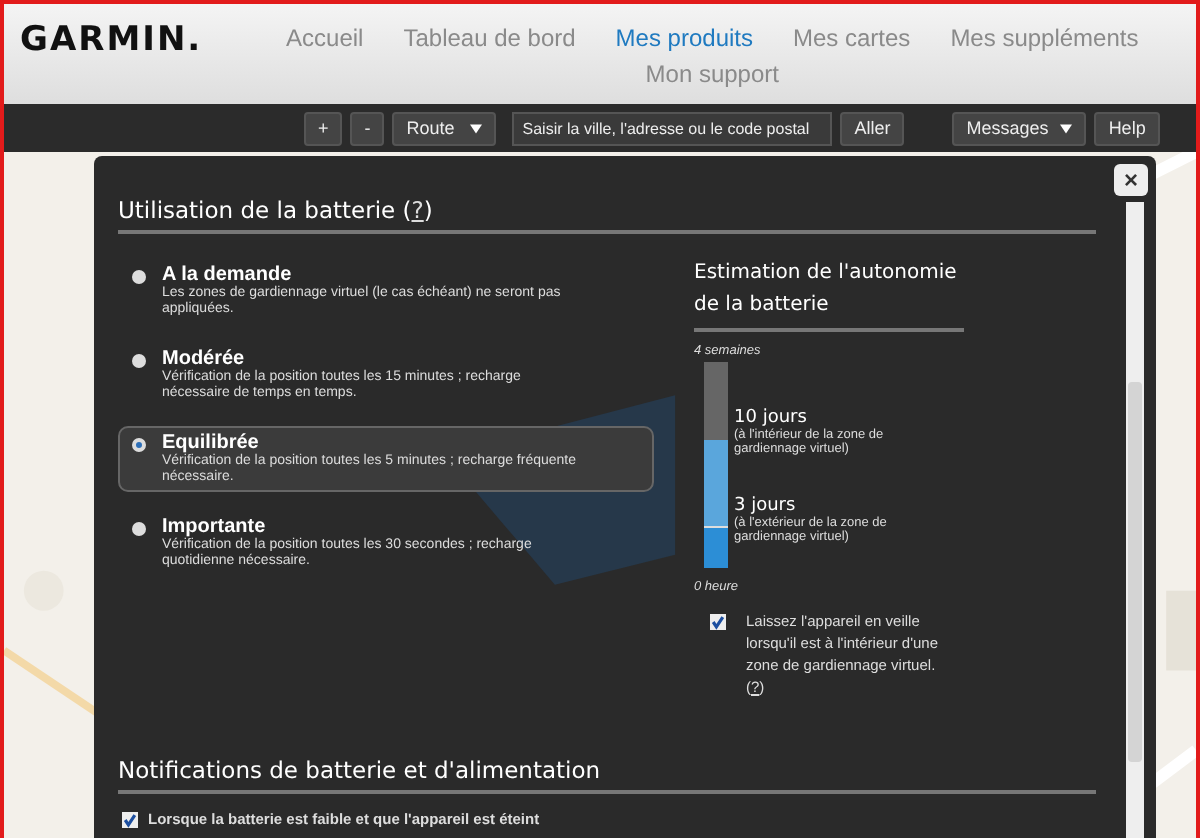 The height and width of the screenshot is (838, 1200). Describe the element at coordinates (210, 443) in the screenshot. I see `option-label: Equilibrée` at that location.